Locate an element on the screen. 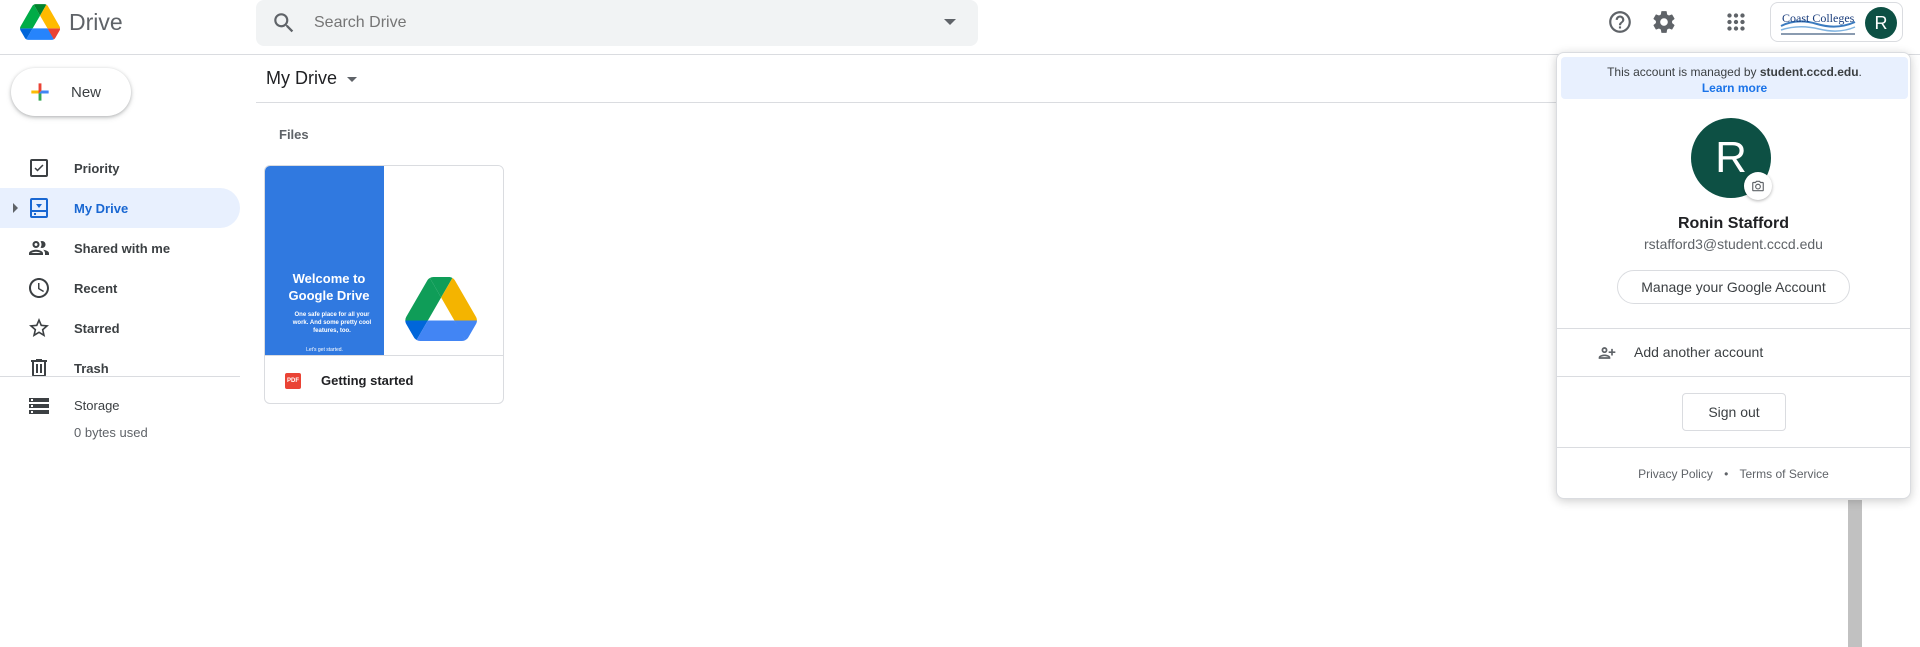 This screenshot has height=647, width=1920. manage-account-button: Manage your Google Account is located at coordinates (1733, 287).